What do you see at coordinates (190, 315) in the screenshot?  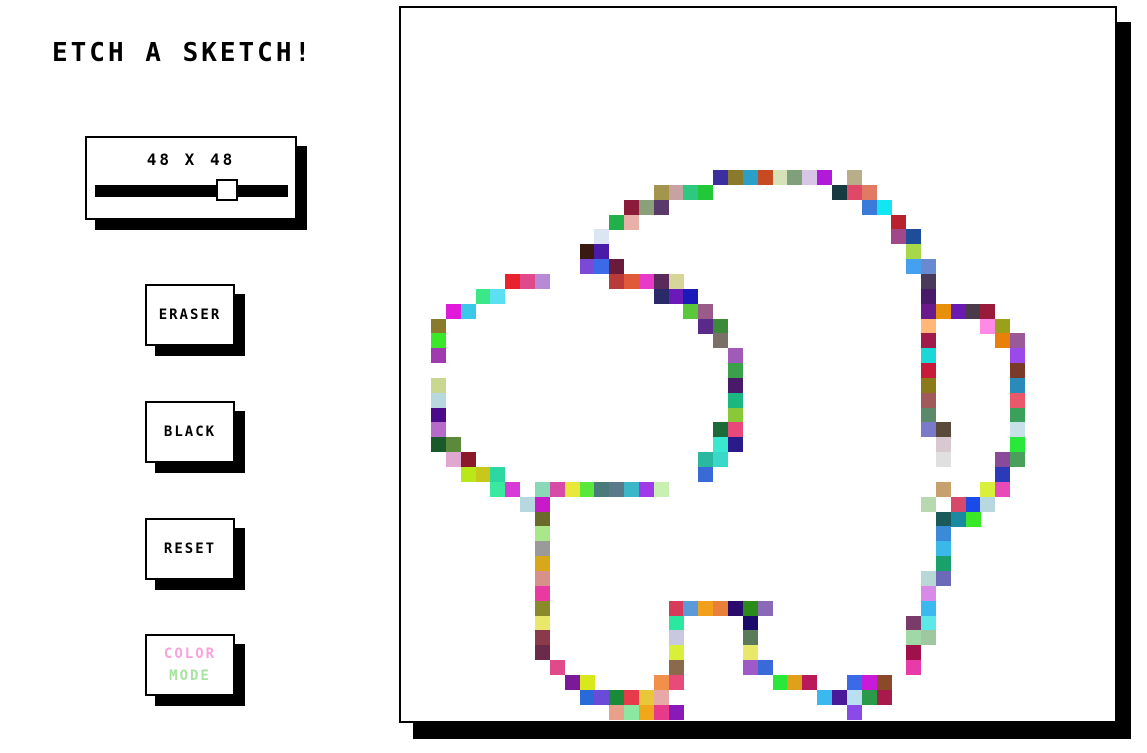 I see `eraser-button: ERASER` at bounding box center [190, 315].